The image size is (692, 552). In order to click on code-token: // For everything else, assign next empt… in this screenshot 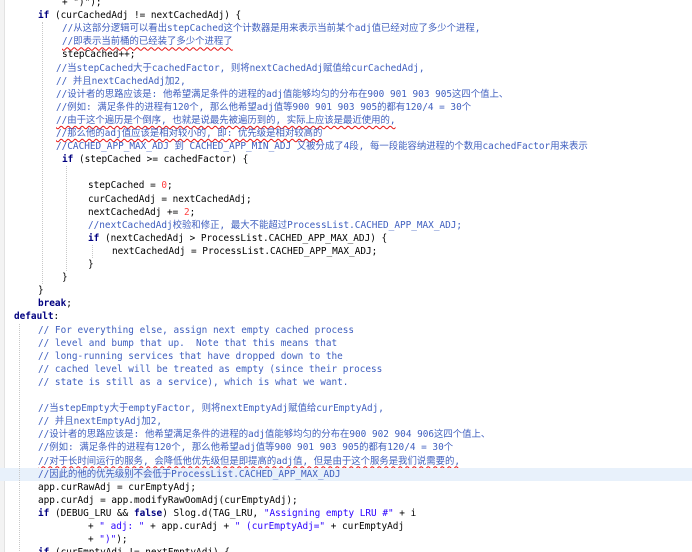, I will do `click(196, 330)`.